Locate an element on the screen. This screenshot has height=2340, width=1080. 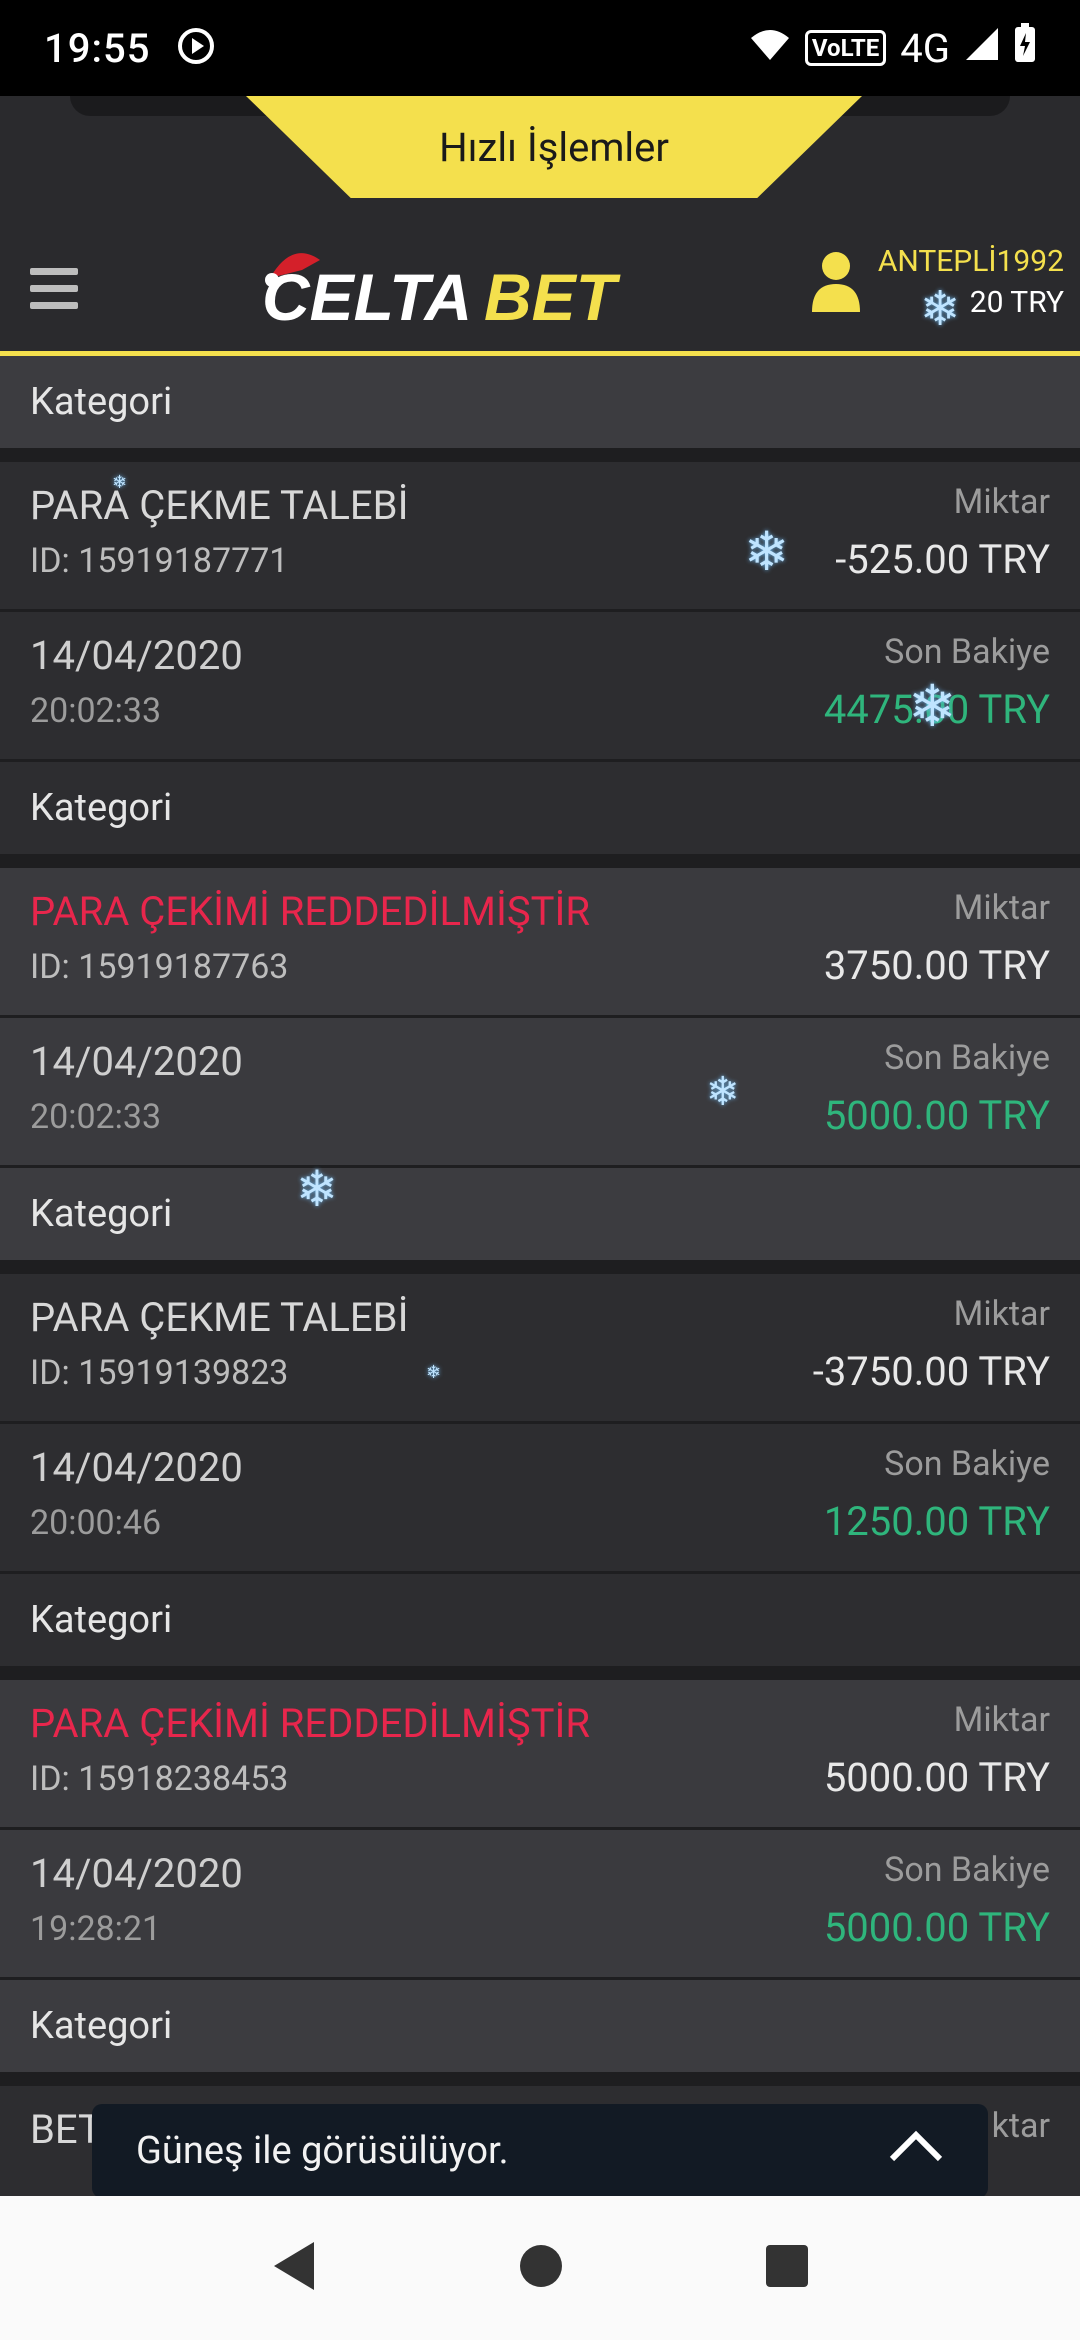
user-info: ANTEPLİ1992 20 TRY is located at coordinates (971, 282).